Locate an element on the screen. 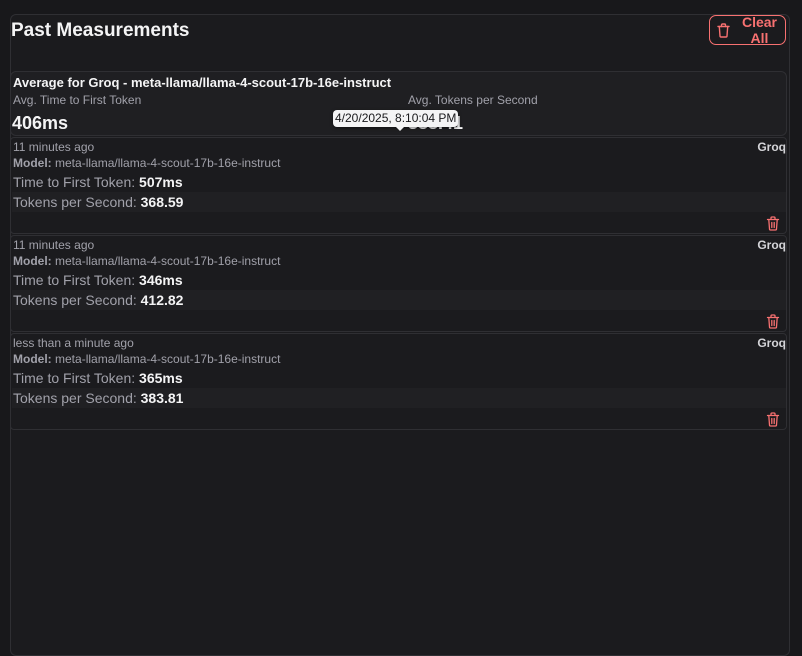 Image resolution: width=802 pixels, height=656 pixels. clear-all-button: Clear All is located at coordinates (747, 30).